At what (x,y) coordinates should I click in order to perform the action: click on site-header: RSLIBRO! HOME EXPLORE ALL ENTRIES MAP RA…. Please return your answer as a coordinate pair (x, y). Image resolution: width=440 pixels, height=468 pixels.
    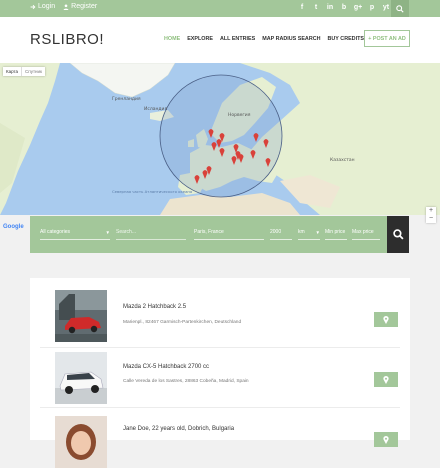
    Looking at the image, I should click on (220, 40).